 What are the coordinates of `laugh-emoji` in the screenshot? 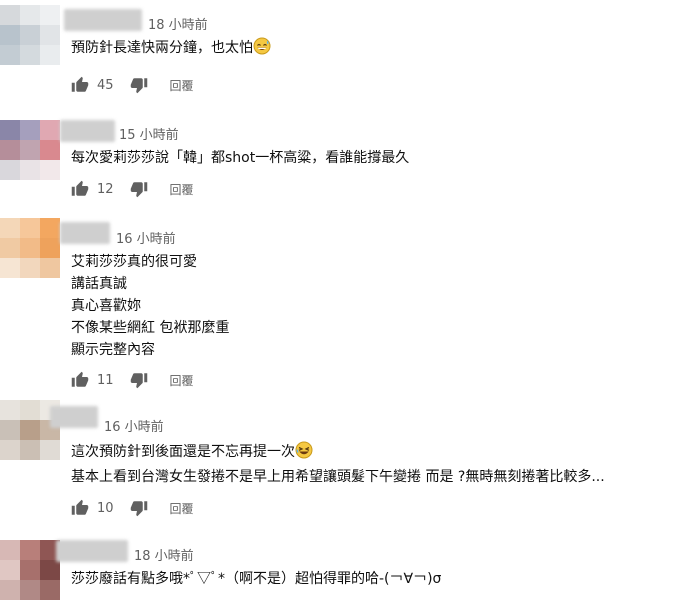 It's located at (304, 453).